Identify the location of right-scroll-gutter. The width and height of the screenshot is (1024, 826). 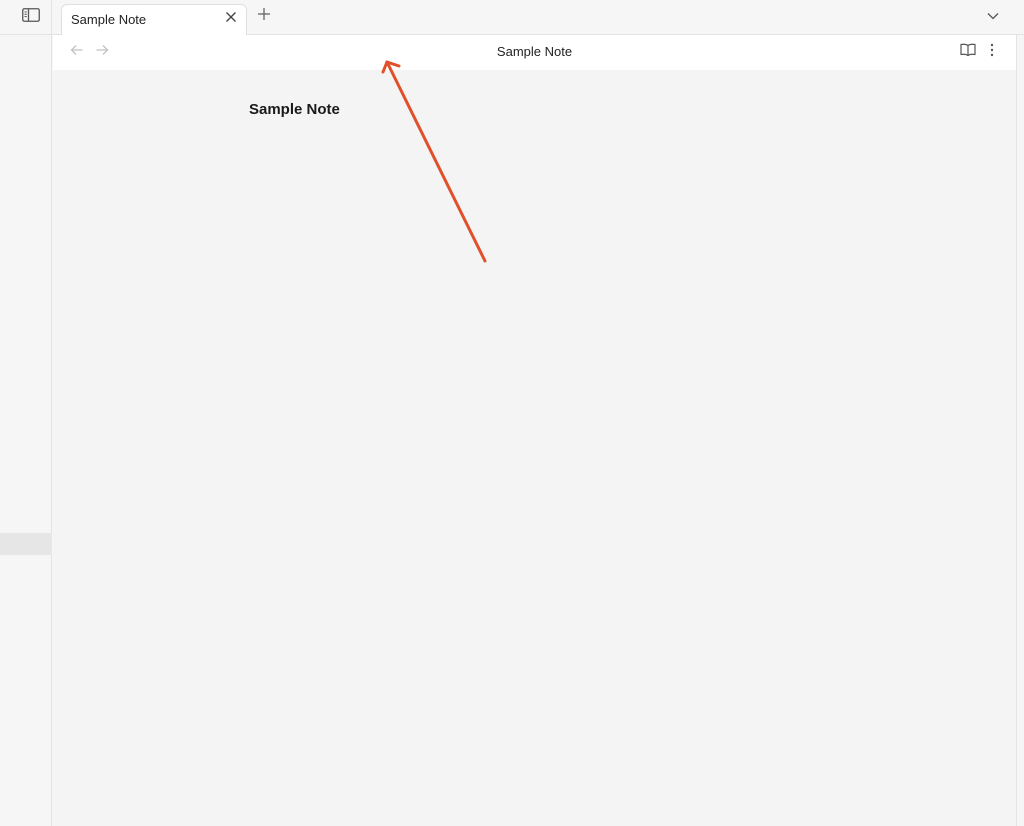
(1020, 430).